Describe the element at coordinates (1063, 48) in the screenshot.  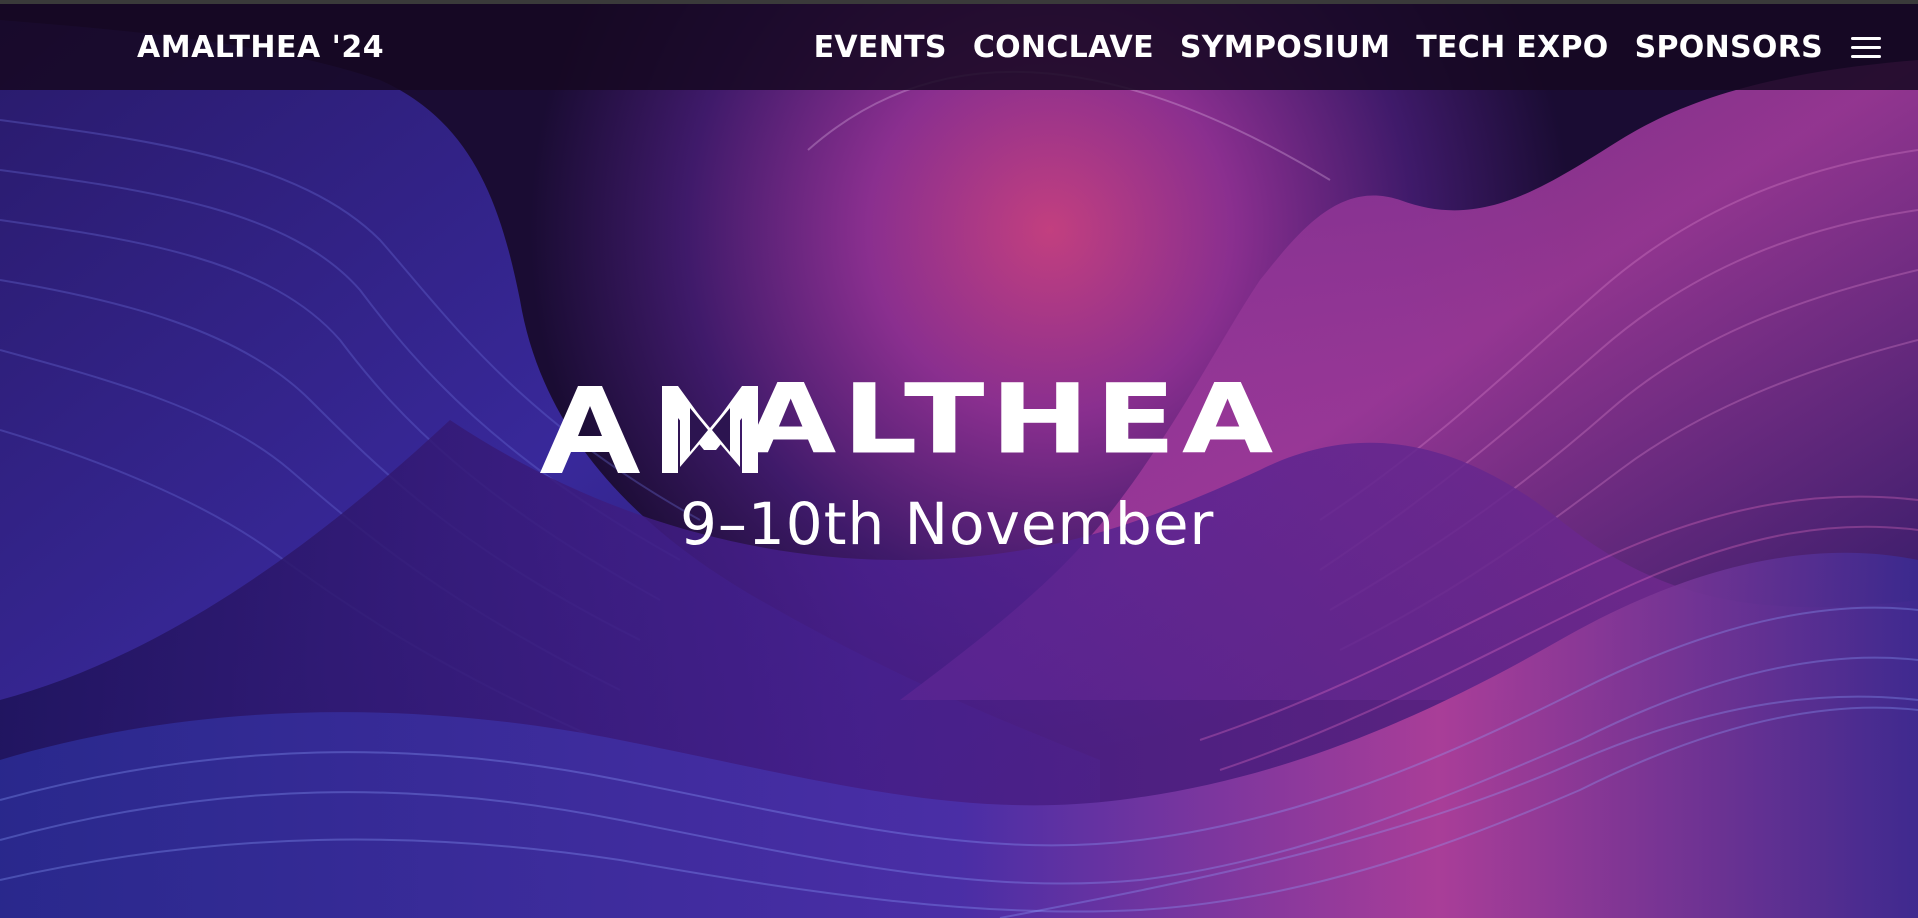
I see `nav-link-conclave: CONCLAVE` at that location.